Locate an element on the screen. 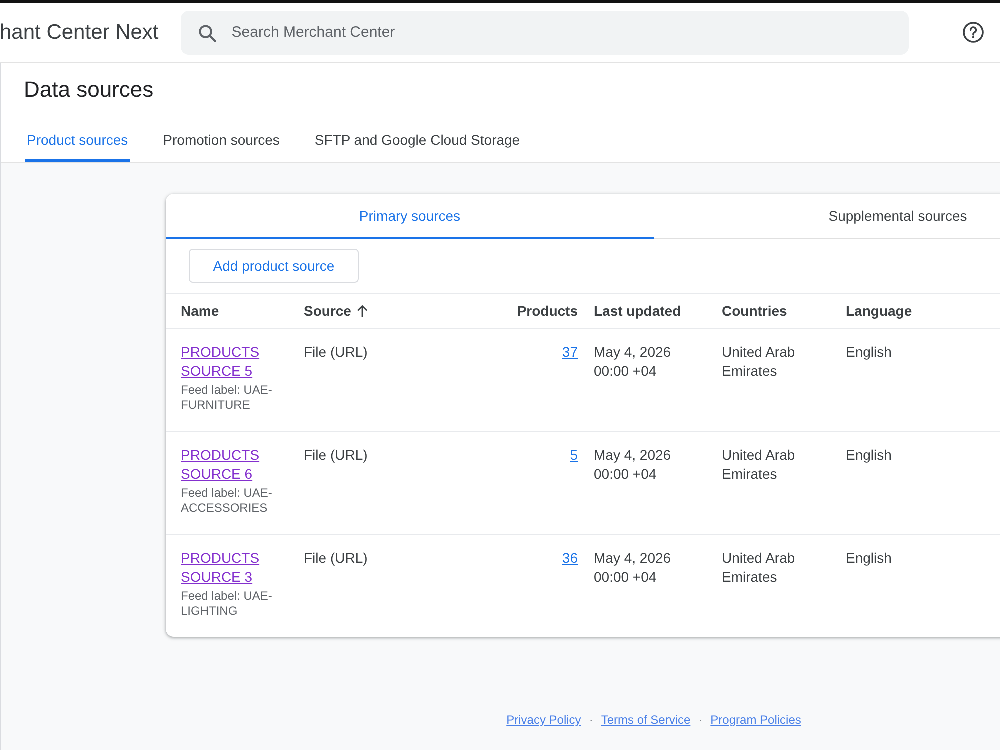 The image size is (1000, 750). column-header: Products is located at coordinates (547, 311).